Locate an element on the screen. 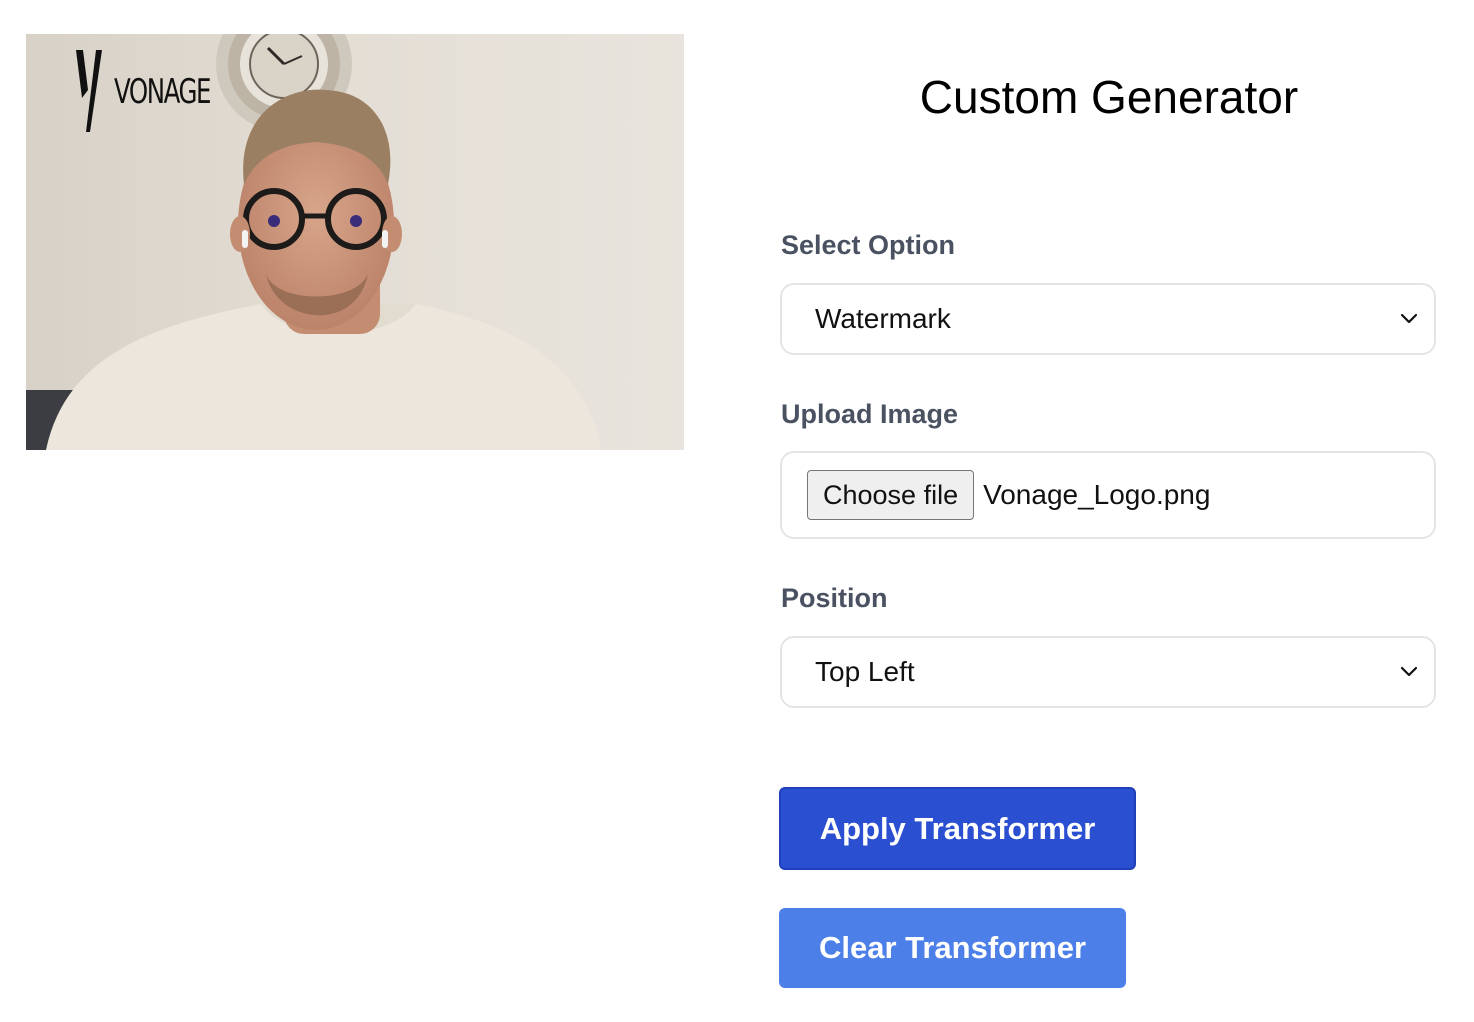  select-option-value: Watermark is located at coordinates (883, 318).